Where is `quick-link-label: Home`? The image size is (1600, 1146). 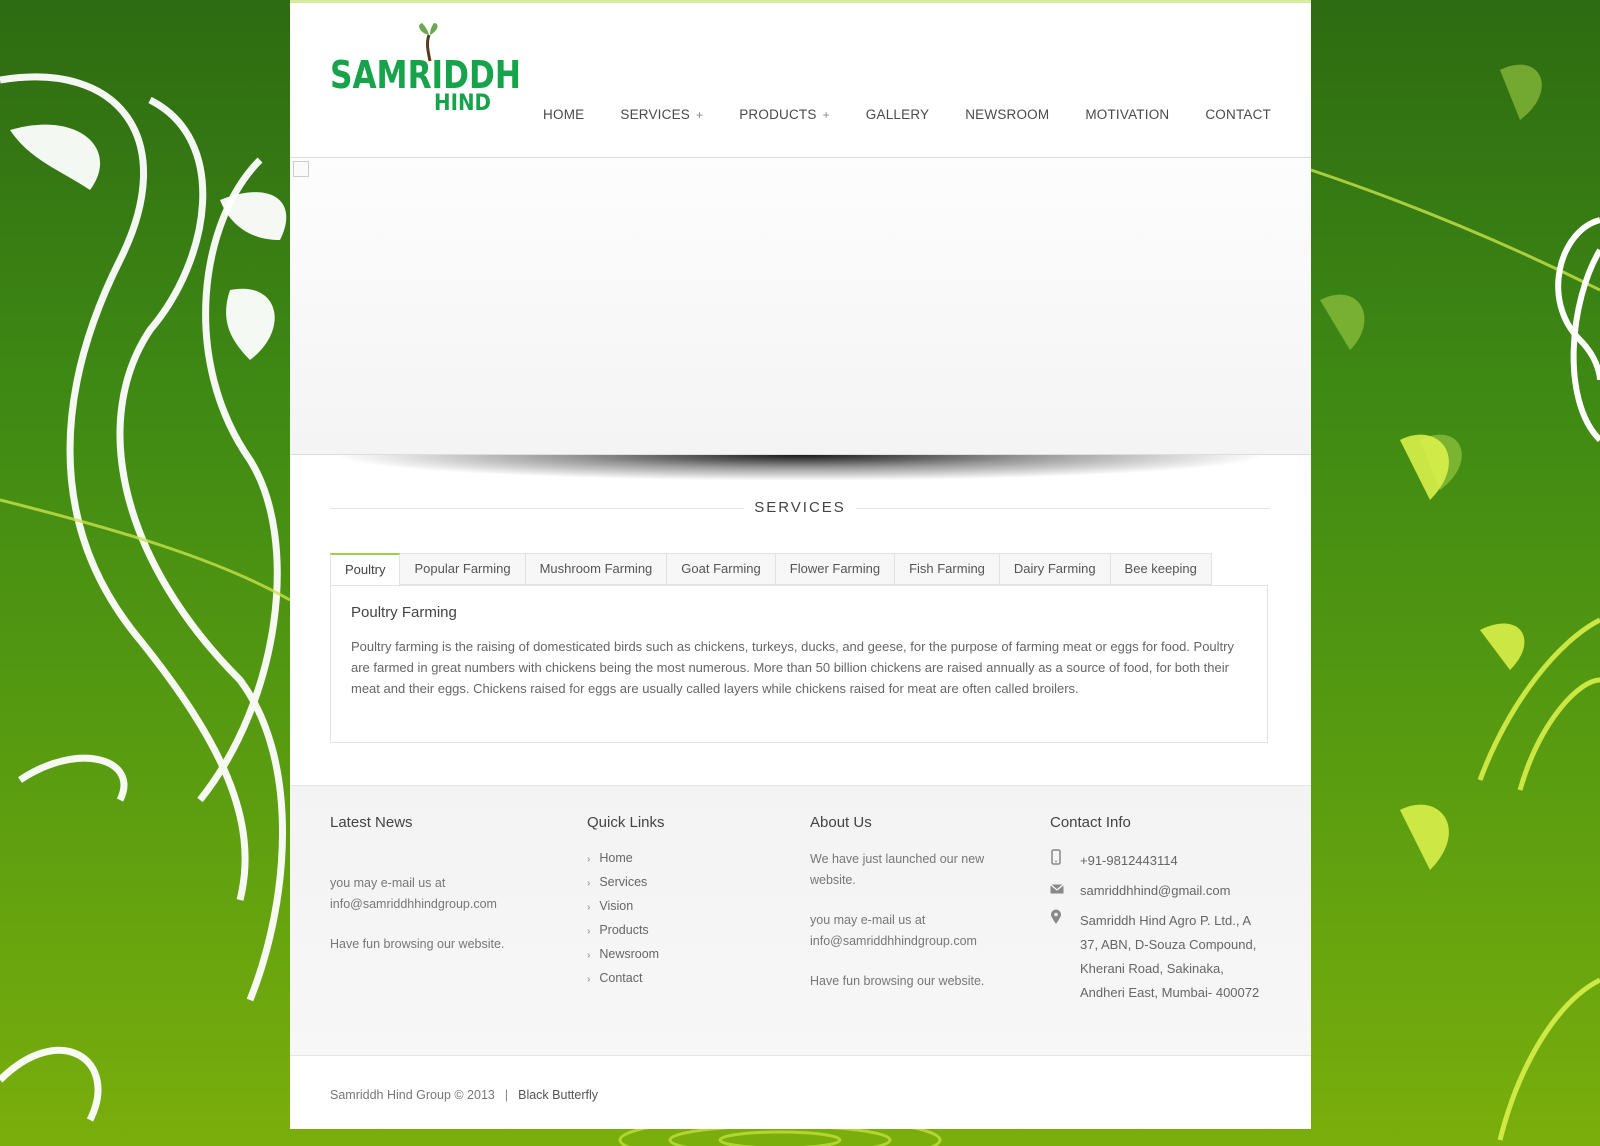 quick-link-label: Home is located at coordinates (616, 858).